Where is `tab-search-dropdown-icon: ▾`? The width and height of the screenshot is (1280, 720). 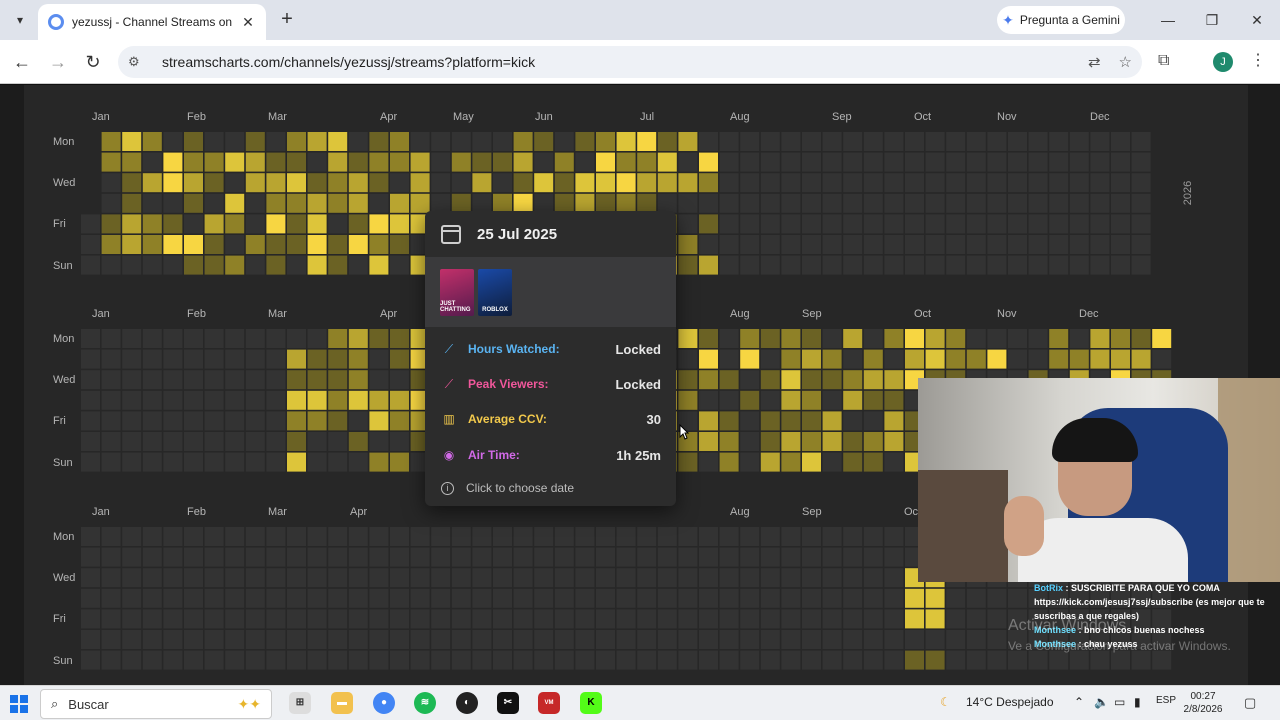
tab-search-dropdown-icon: ▾ is located at coordinates (20, 20).